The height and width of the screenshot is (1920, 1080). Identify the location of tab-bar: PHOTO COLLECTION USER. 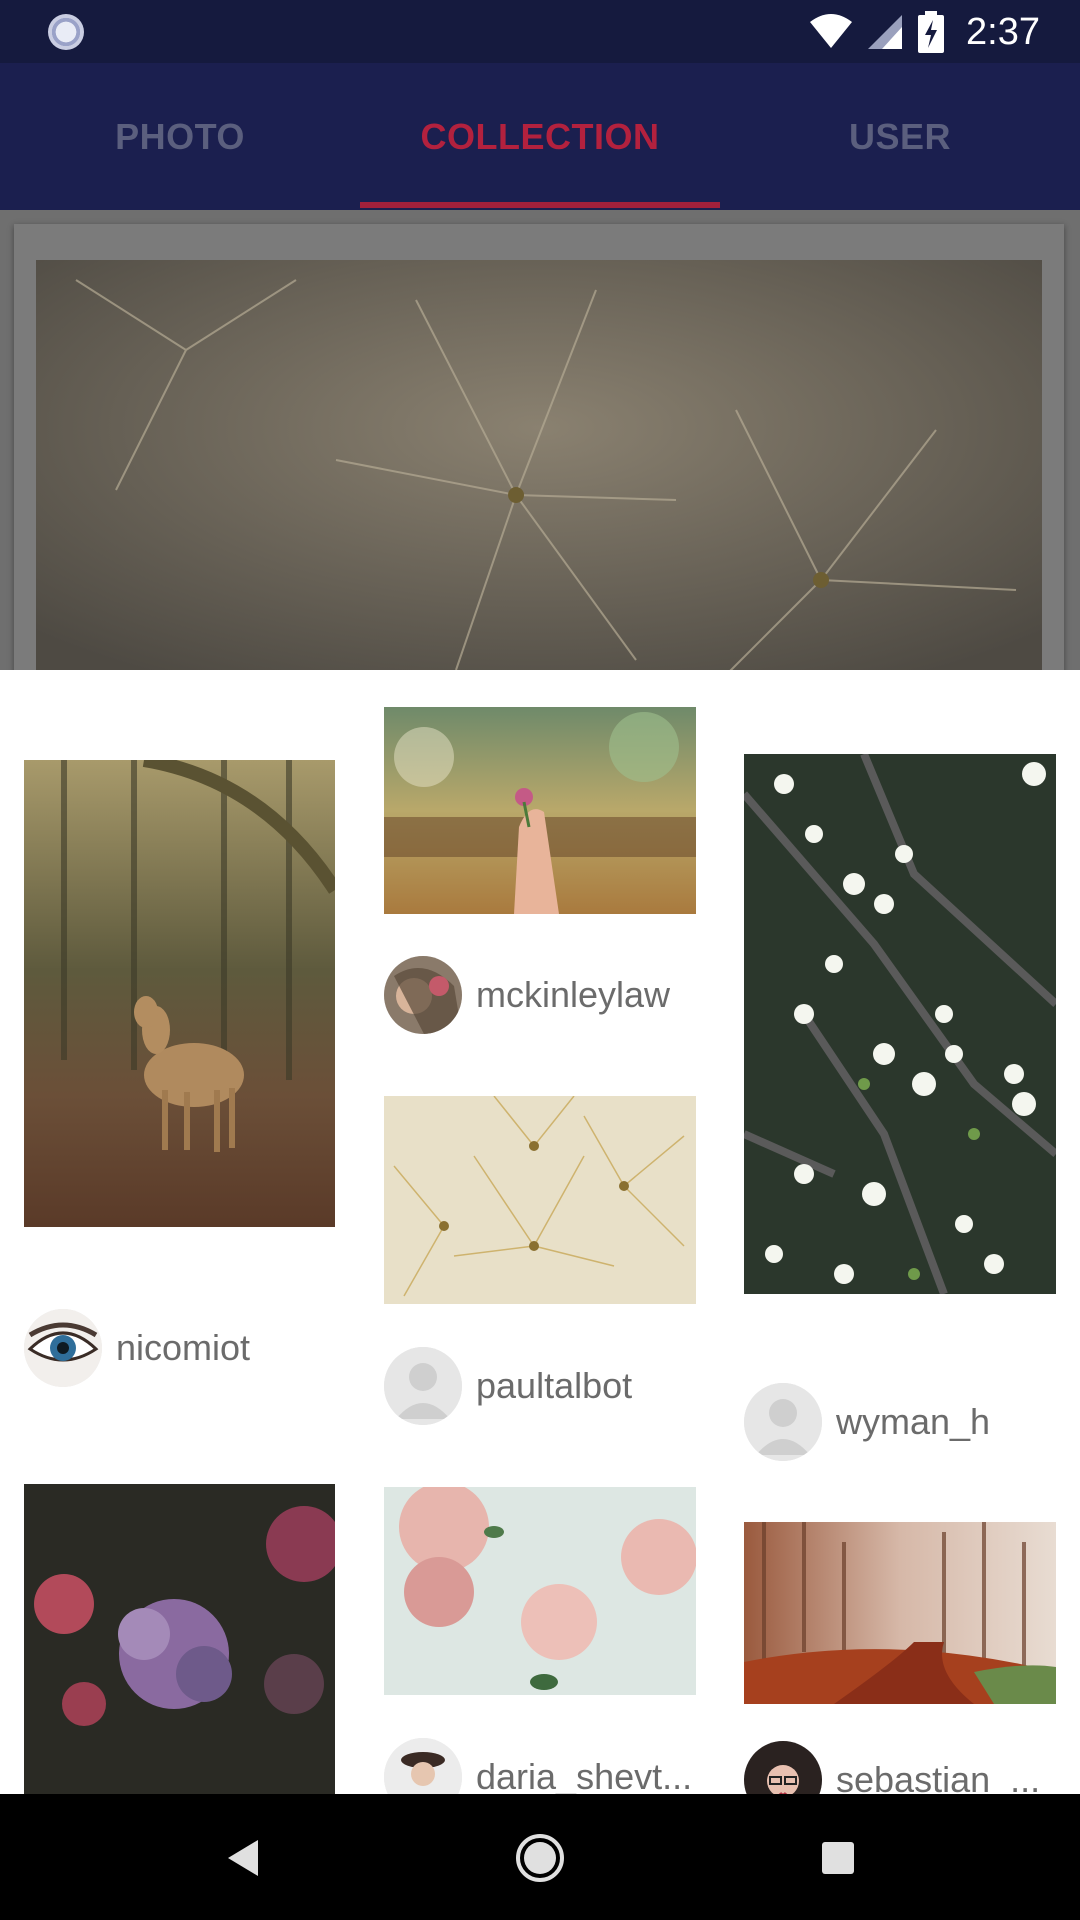
(540, 136).